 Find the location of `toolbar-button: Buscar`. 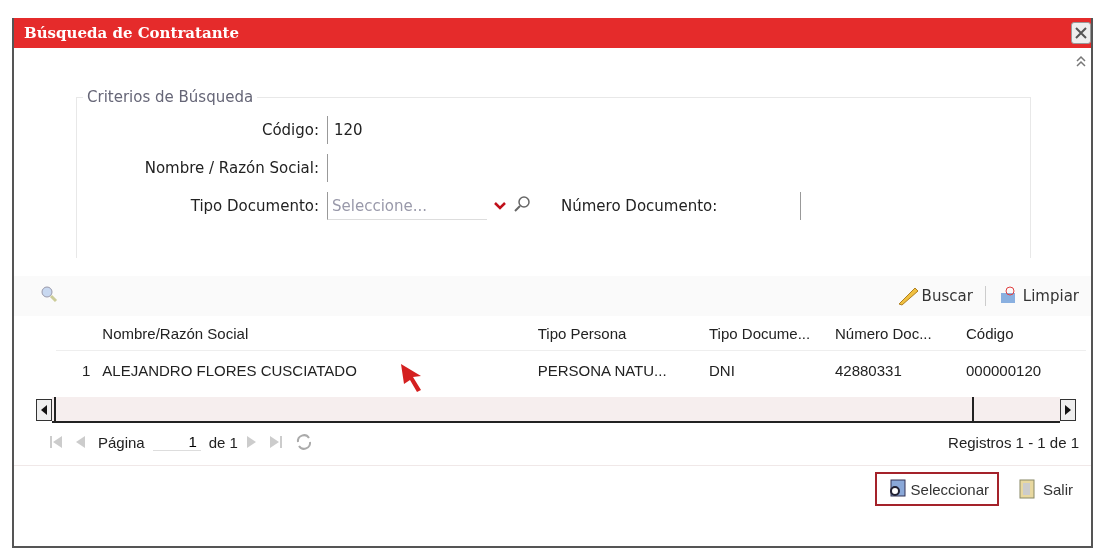

toolbar-button: Buscar is located at coordinates (933, 296).